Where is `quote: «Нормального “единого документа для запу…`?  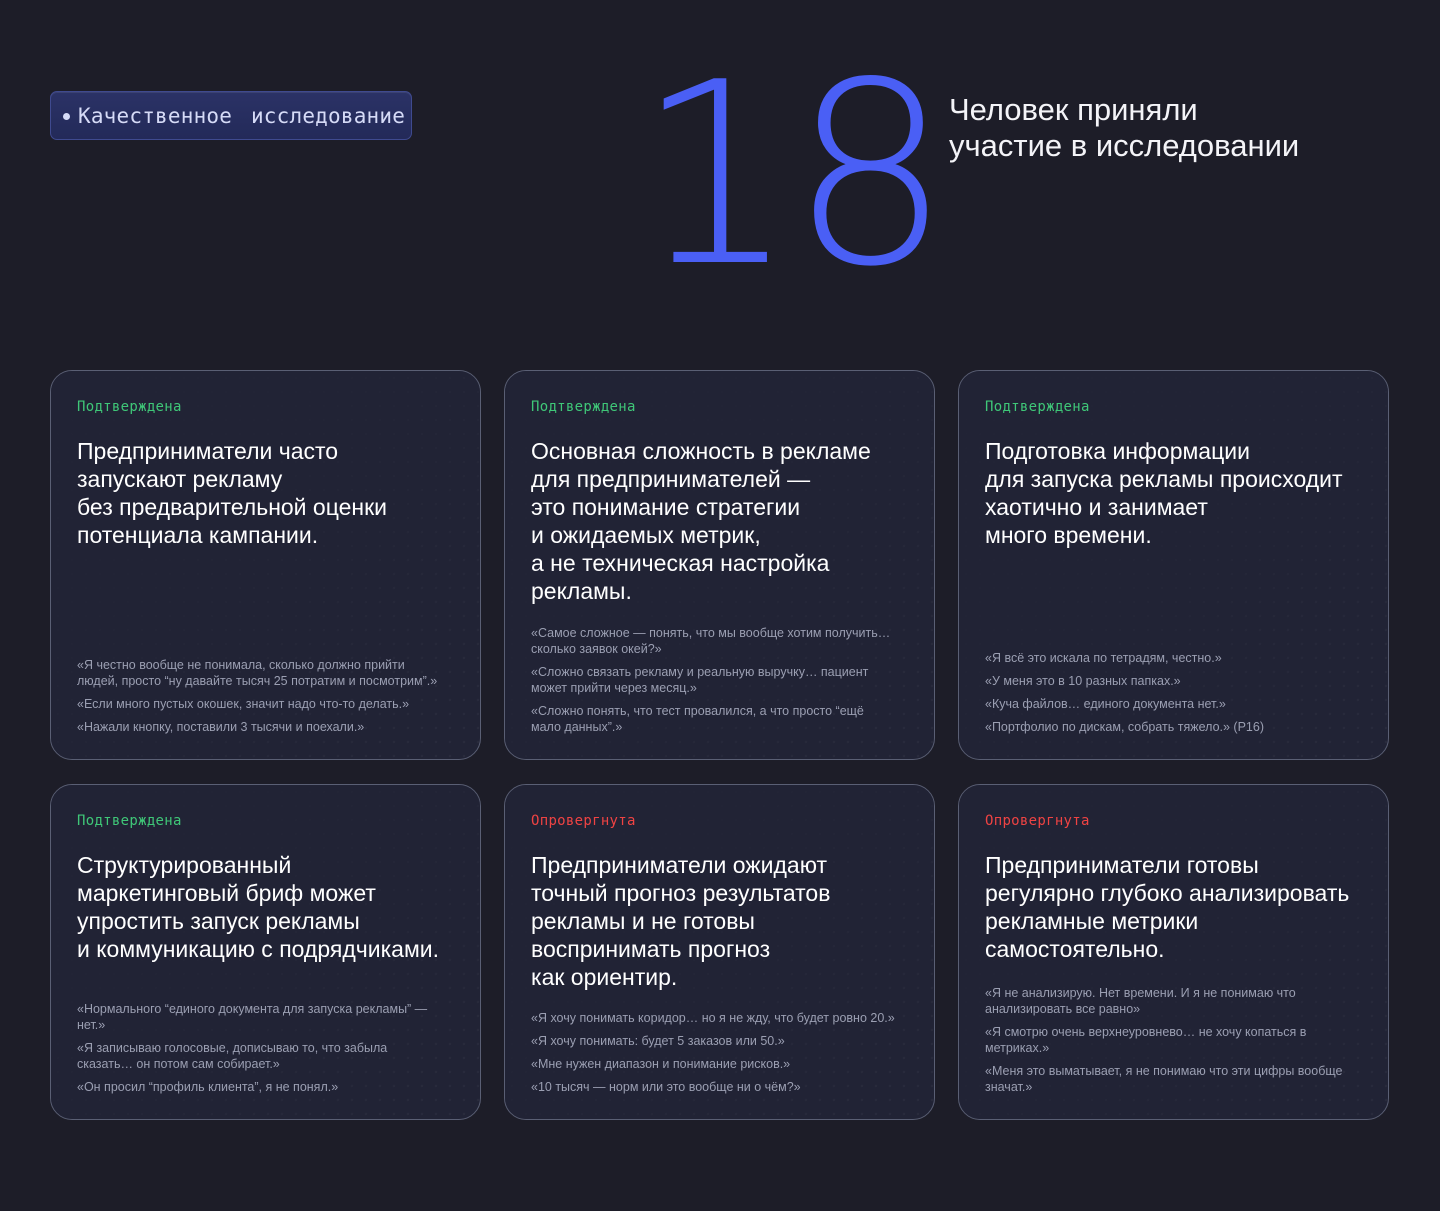 quote: «Нормального “единого документа для запу… is located at coordinates (268, 1017).